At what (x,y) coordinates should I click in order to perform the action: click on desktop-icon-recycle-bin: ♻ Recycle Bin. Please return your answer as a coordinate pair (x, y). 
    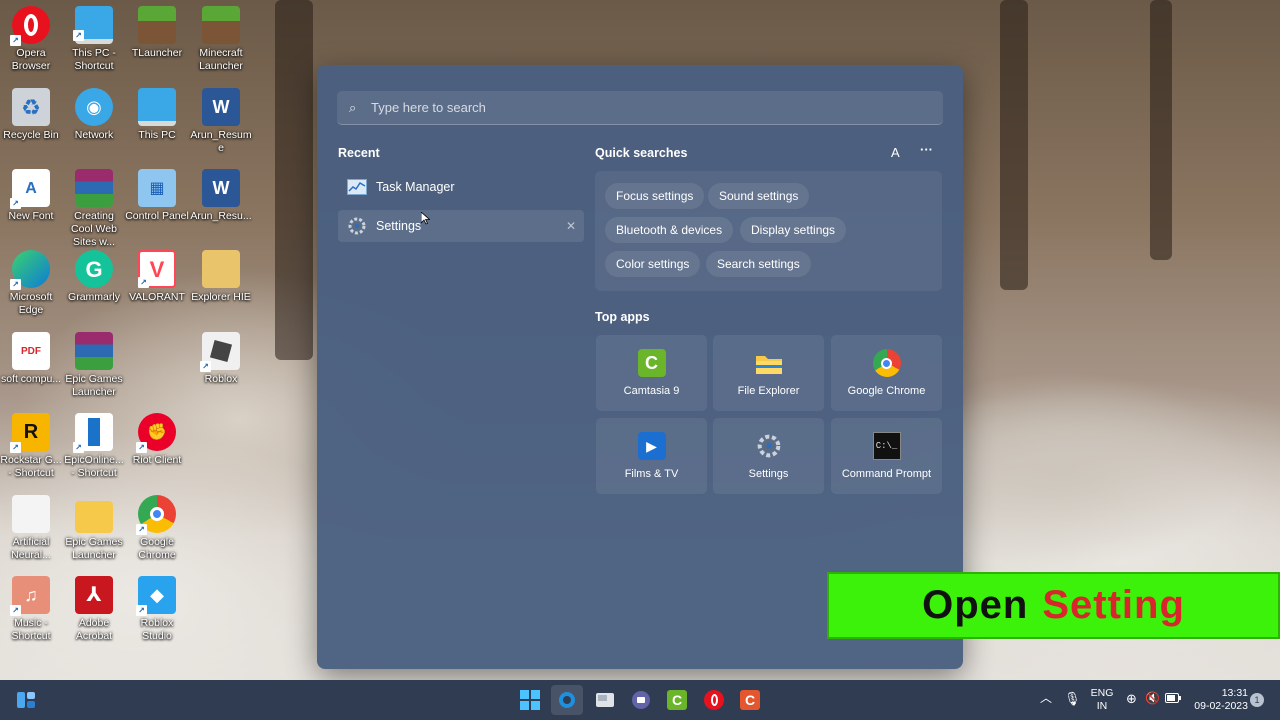
    Looking at the image, I should click on (31, 115).